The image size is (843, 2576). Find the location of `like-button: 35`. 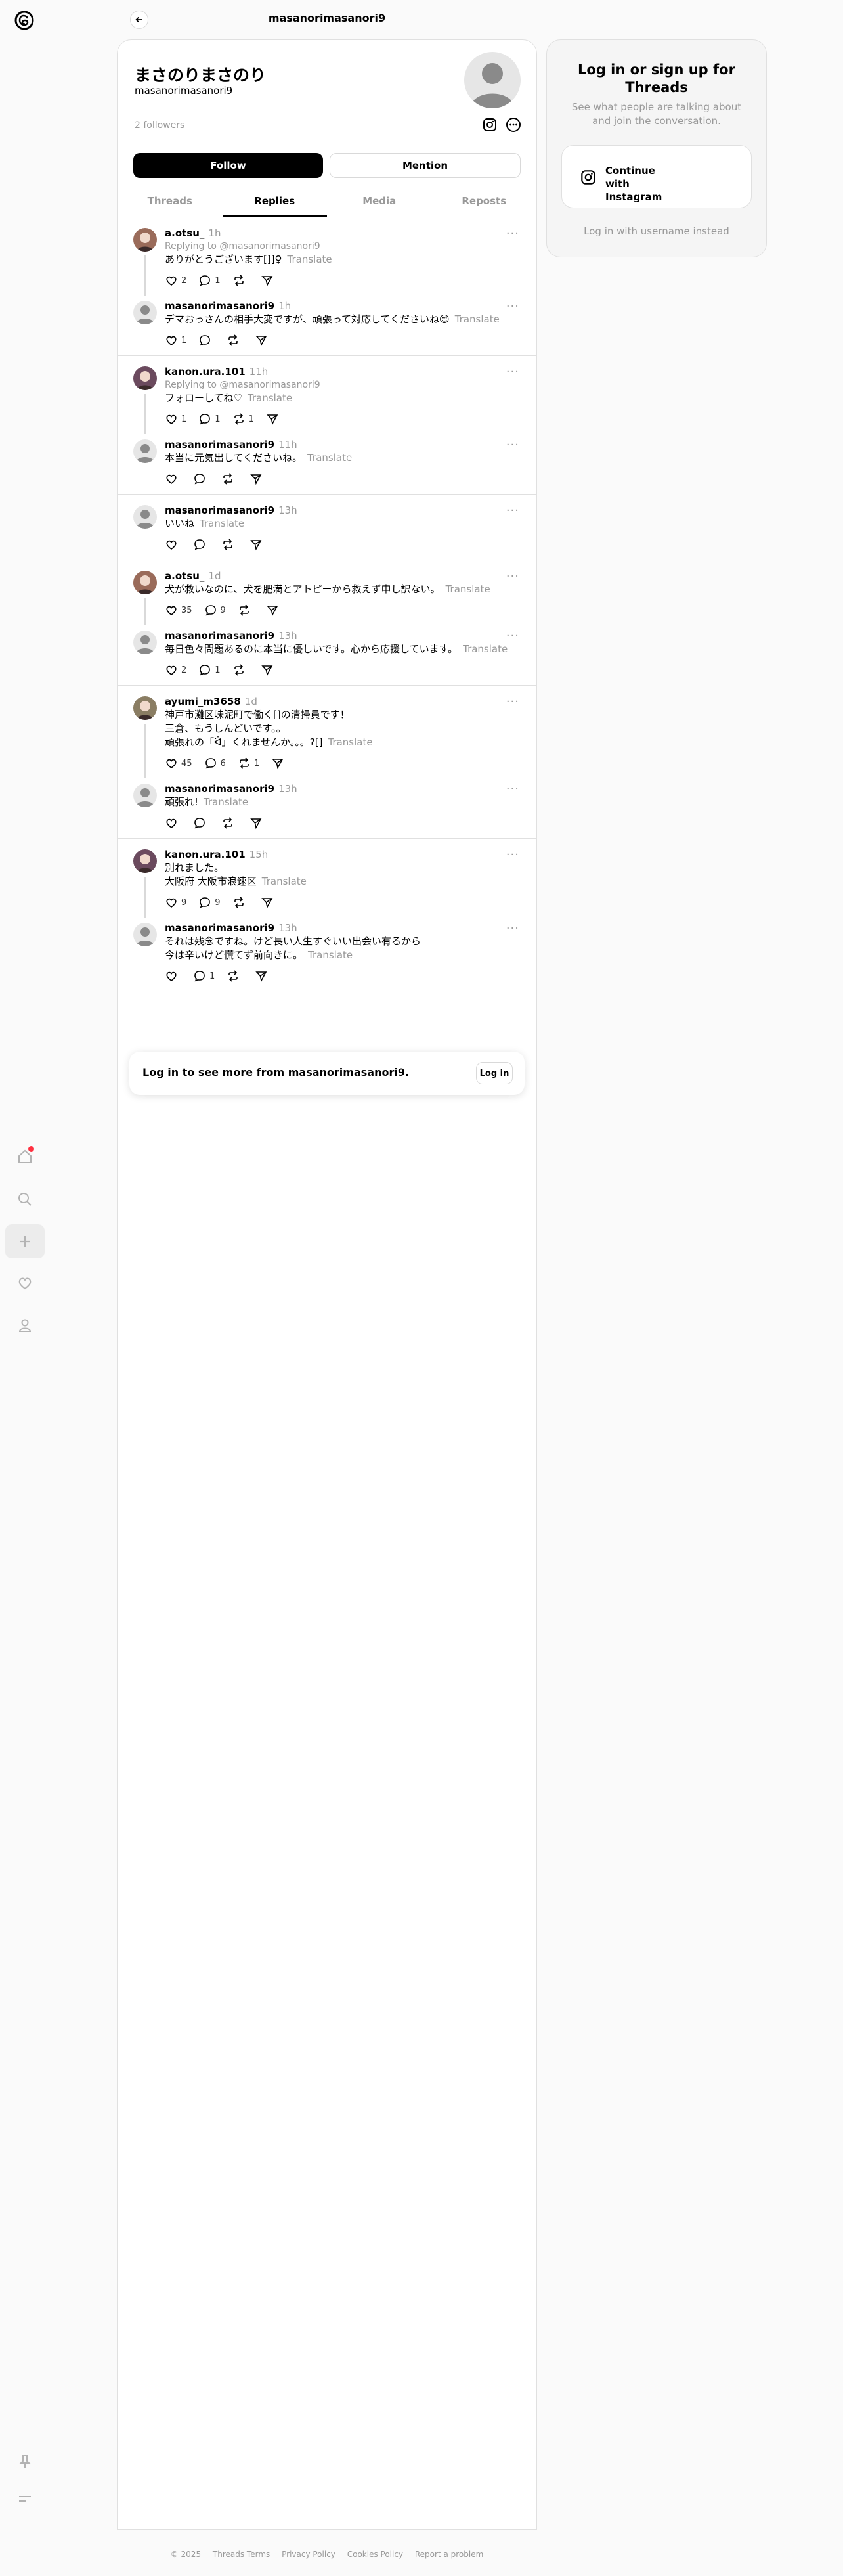

like-button: 35 is located at coordinates (178, 610).